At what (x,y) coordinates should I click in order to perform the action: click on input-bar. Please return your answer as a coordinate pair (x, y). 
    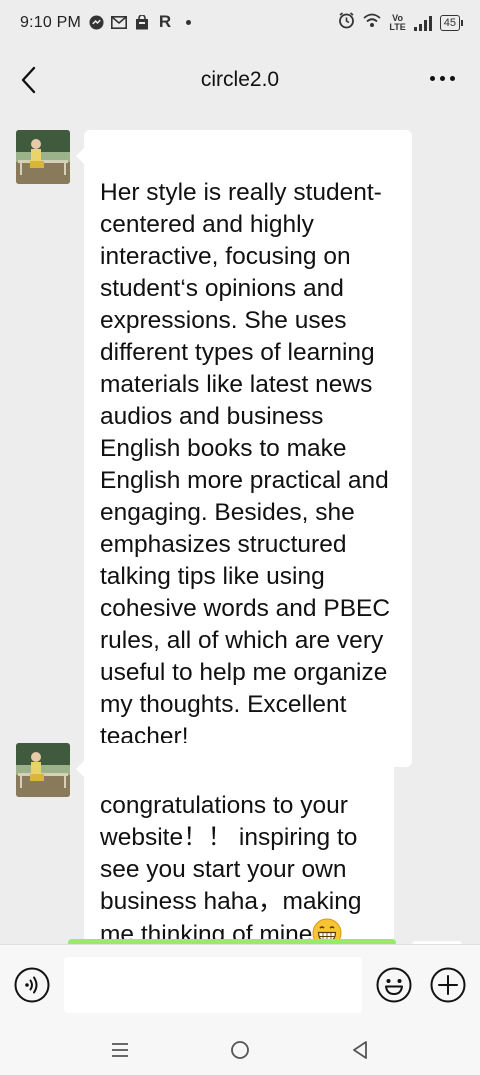
    Looking at the image, I should click on (240, 985).